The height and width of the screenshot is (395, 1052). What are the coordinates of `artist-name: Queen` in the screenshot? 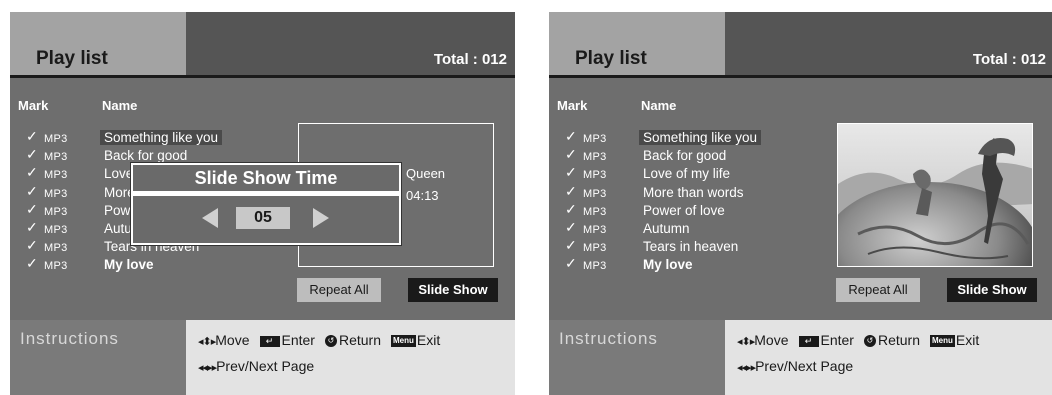 It's located at (426, 173).